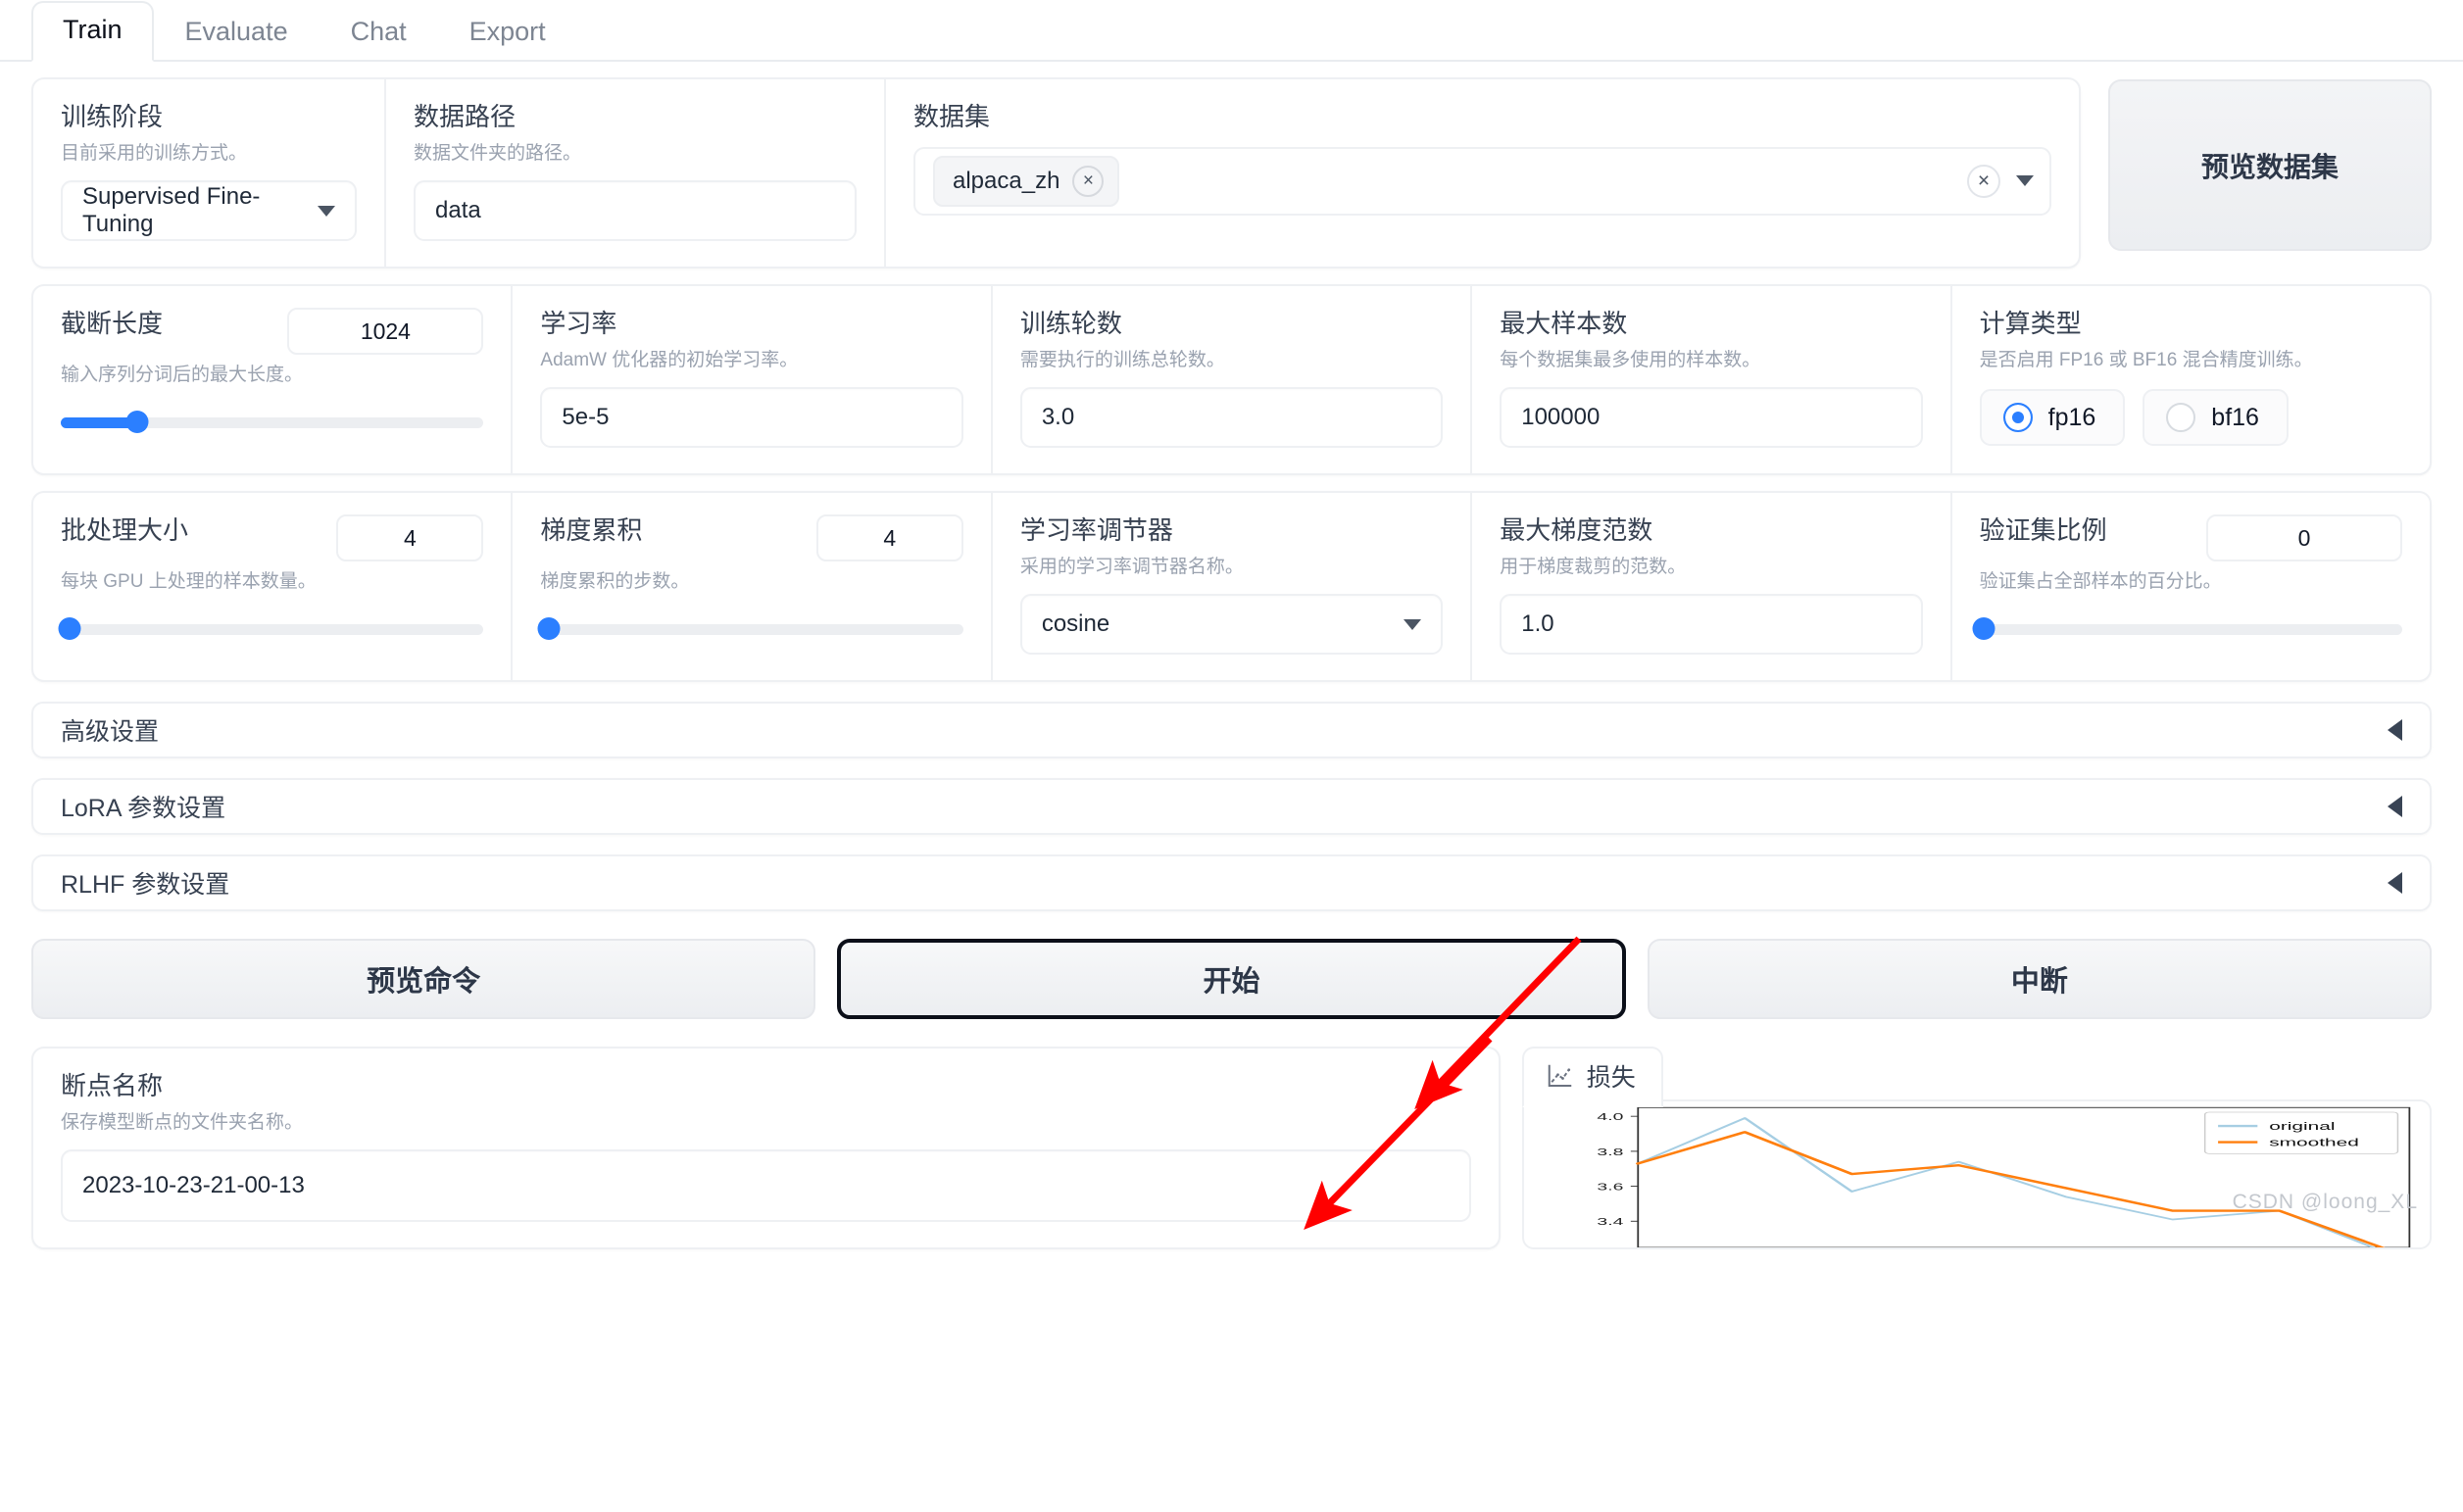 This screenshot has height=1512, width=2463. Describe the element at coordinates (952, 116) in the screenshot. I see `dataset-label: 数据集` at that location.